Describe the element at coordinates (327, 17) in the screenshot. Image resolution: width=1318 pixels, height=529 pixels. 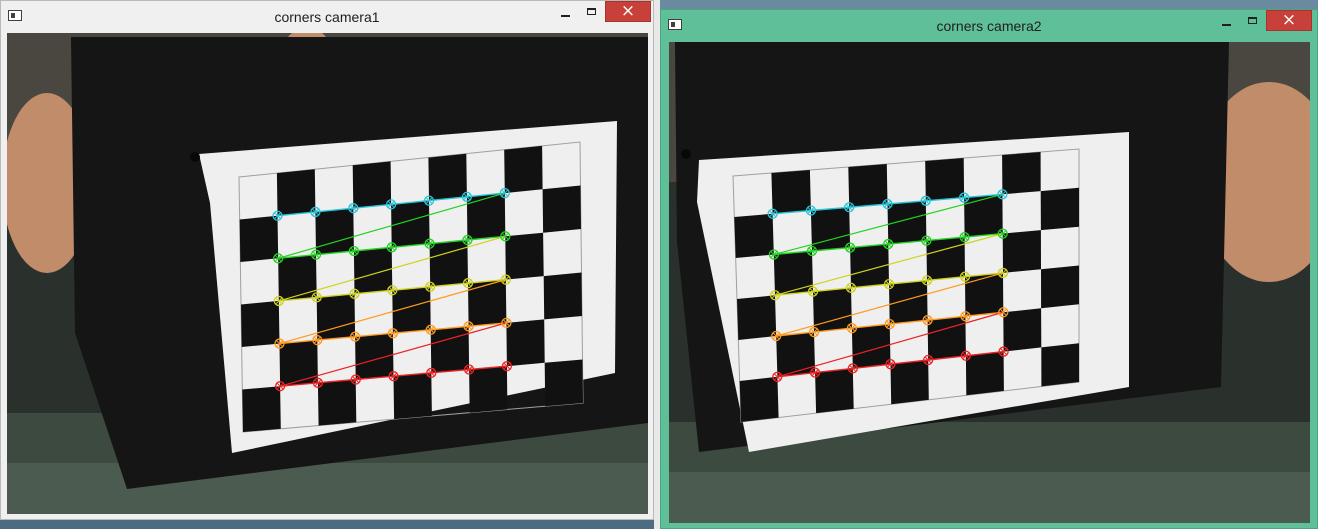
I see `titlebar: corners camera1 ×` at that location.